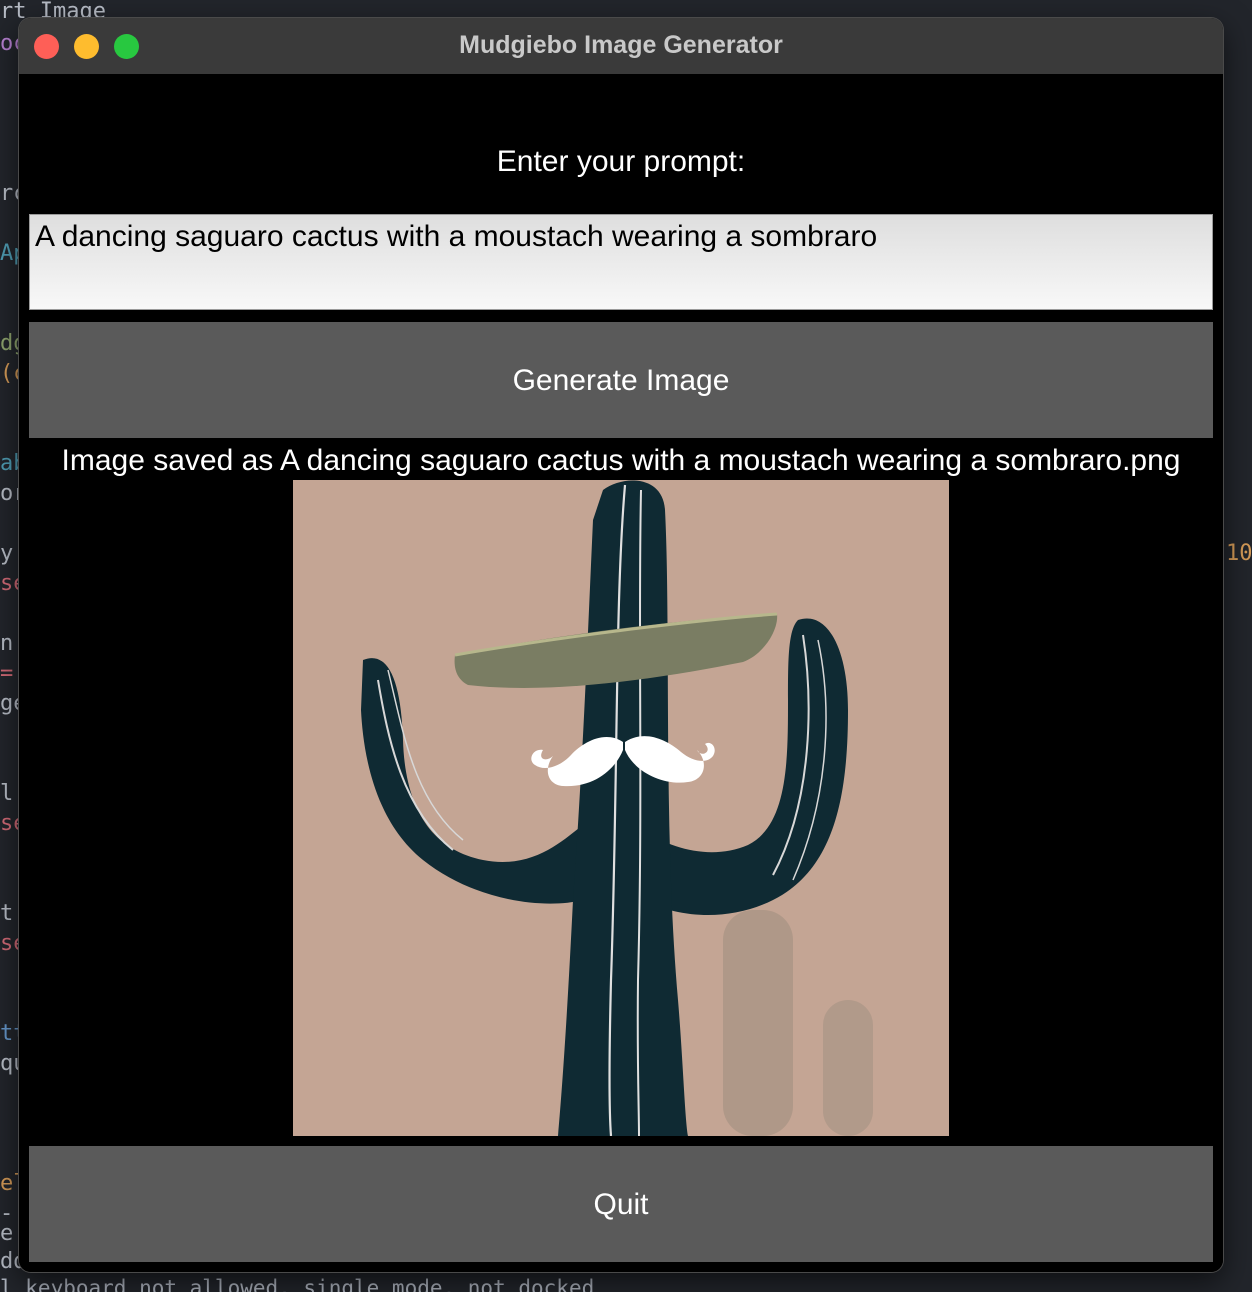  I want to click on code-fragment: l, so click(7, 793).